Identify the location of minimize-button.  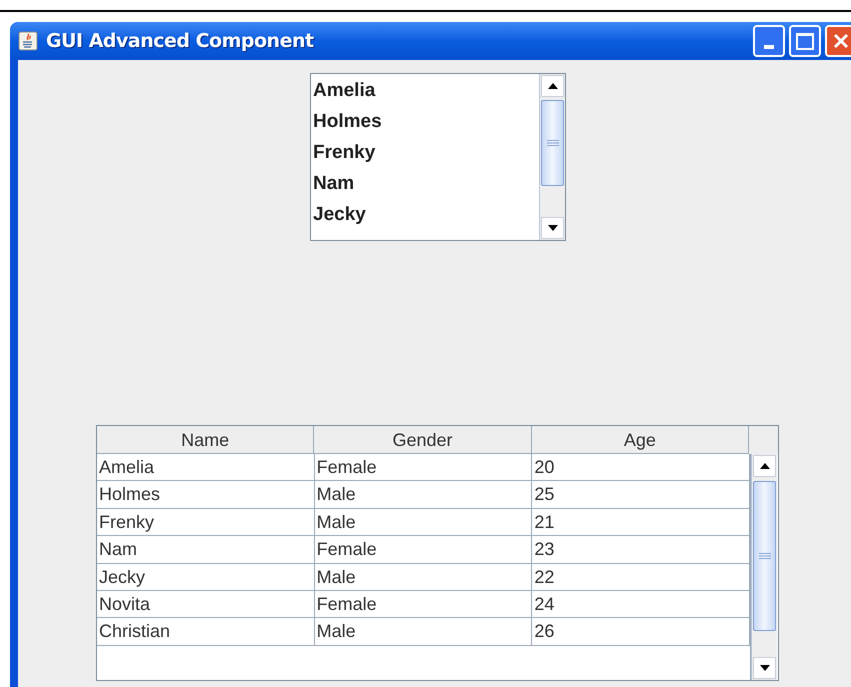
(769, 41).